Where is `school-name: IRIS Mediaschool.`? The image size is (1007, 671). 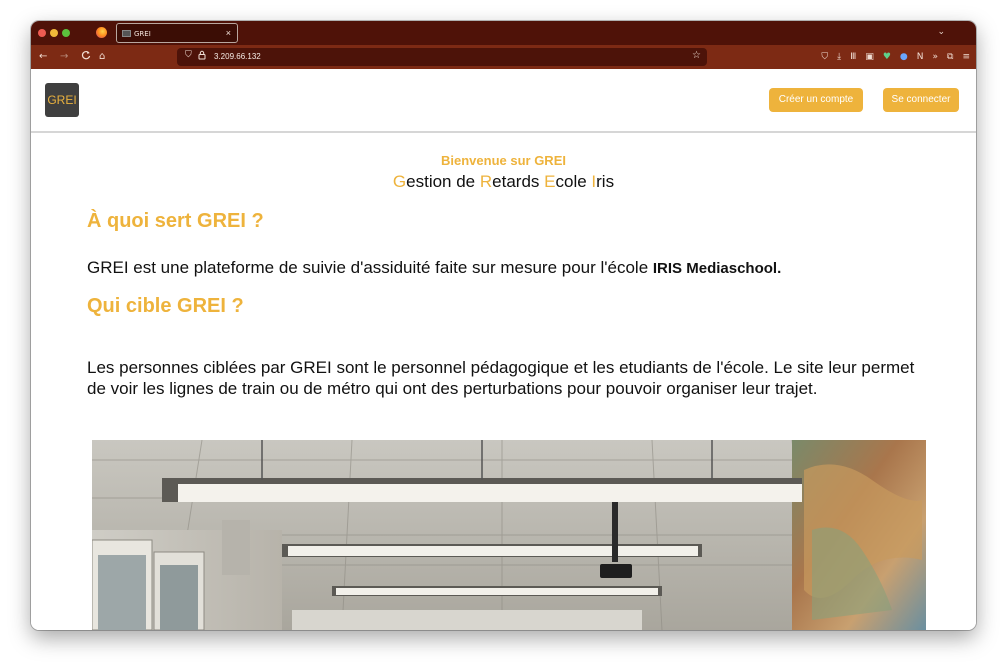 school-name: IRIS Mediaschool. is located at coordinates (717, 268).